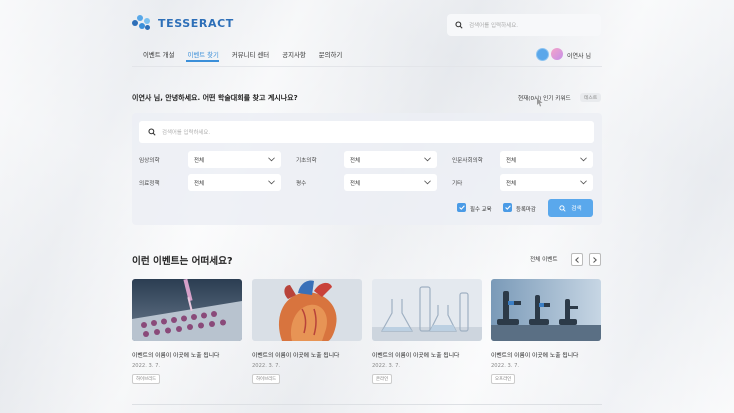  I want to click on search-button-label: 검색, so click(576, 209).